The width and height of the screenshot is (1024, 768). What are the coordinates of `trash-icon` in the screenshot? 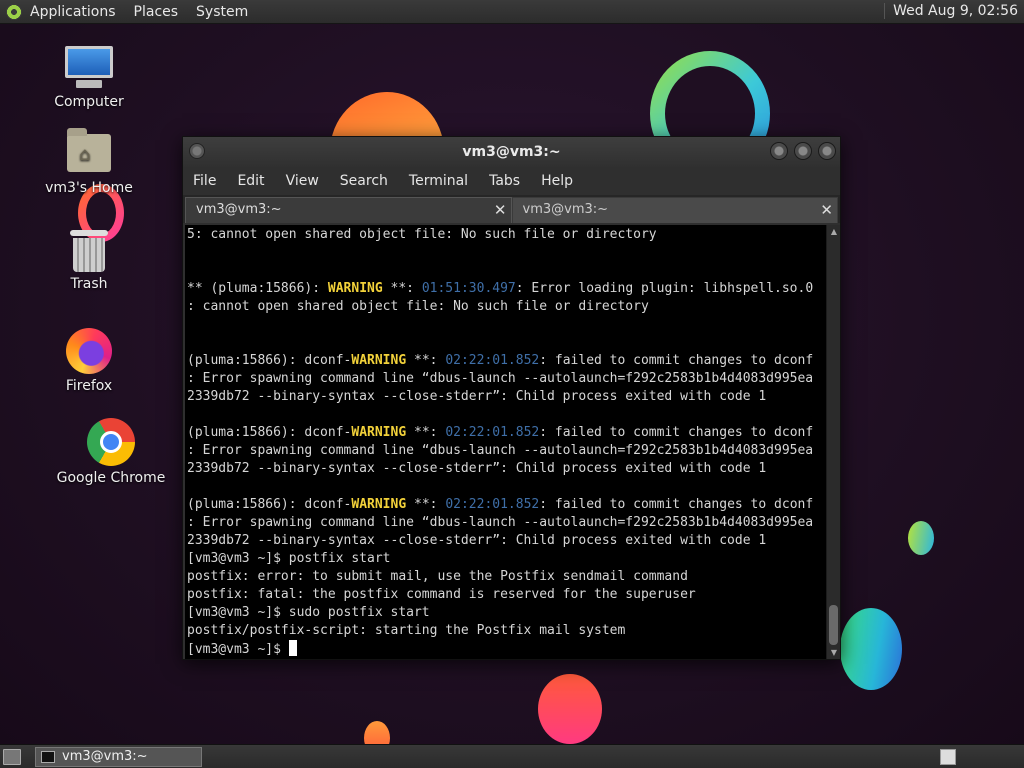 It's located at (89, 251).